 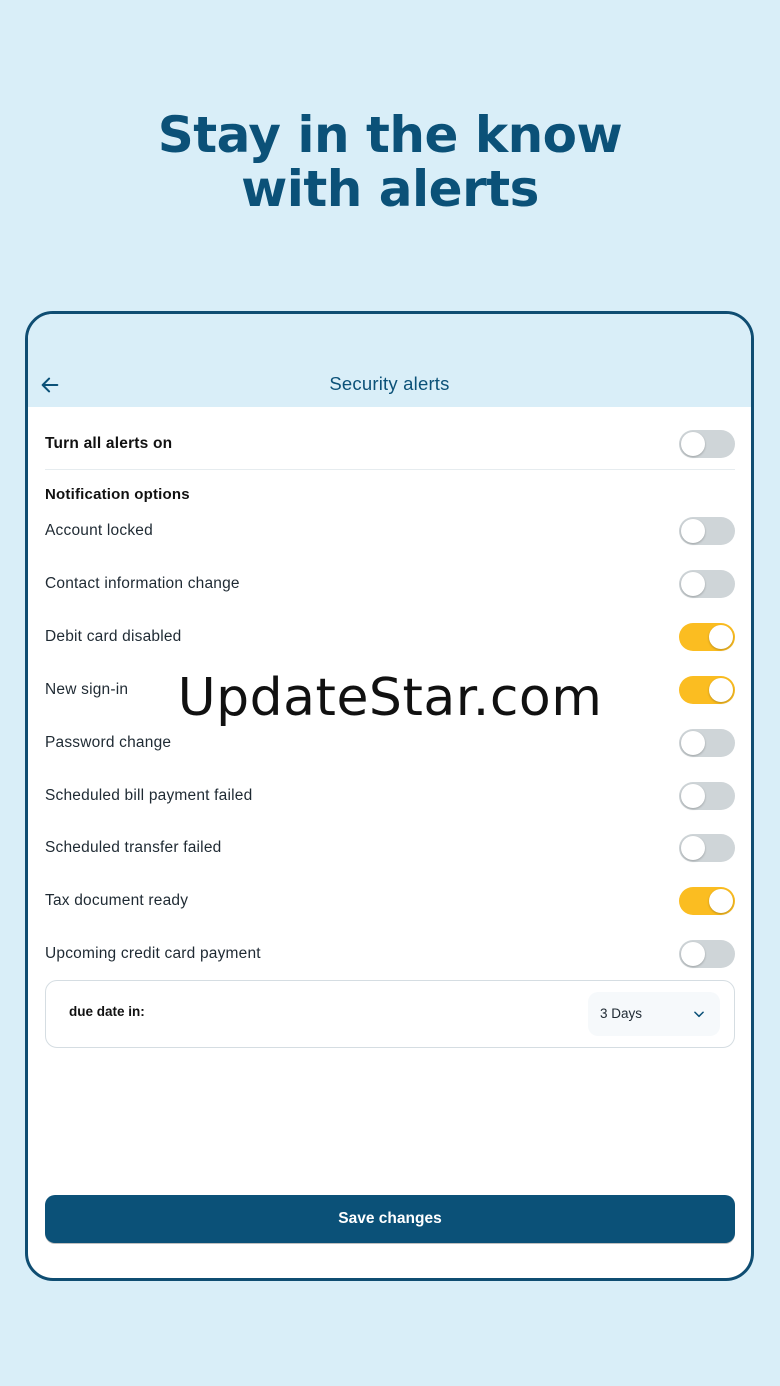 I want to click on page-title: Security alerts, so click(x=389, y=383).